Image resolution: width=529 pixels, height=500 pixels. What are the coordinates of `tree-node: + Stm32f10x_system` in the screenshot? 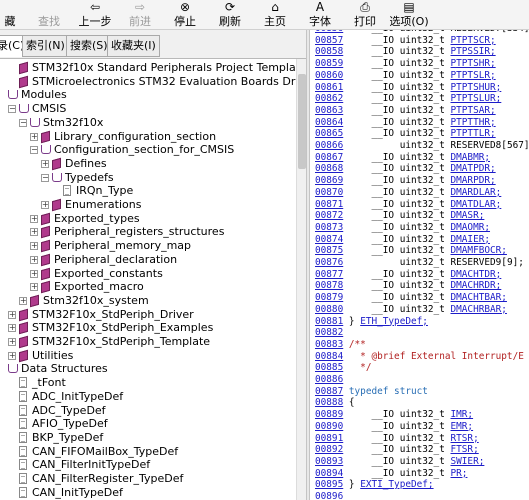 It's located at (148, 301).